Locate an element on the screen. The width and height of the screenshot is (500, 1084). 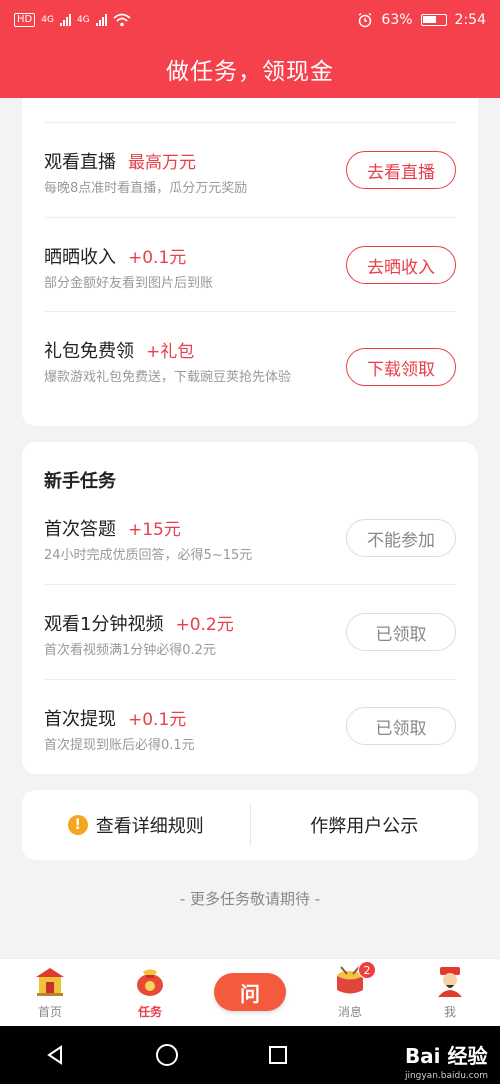
tab-label: 任务 is located at coordinates (149, 1012).